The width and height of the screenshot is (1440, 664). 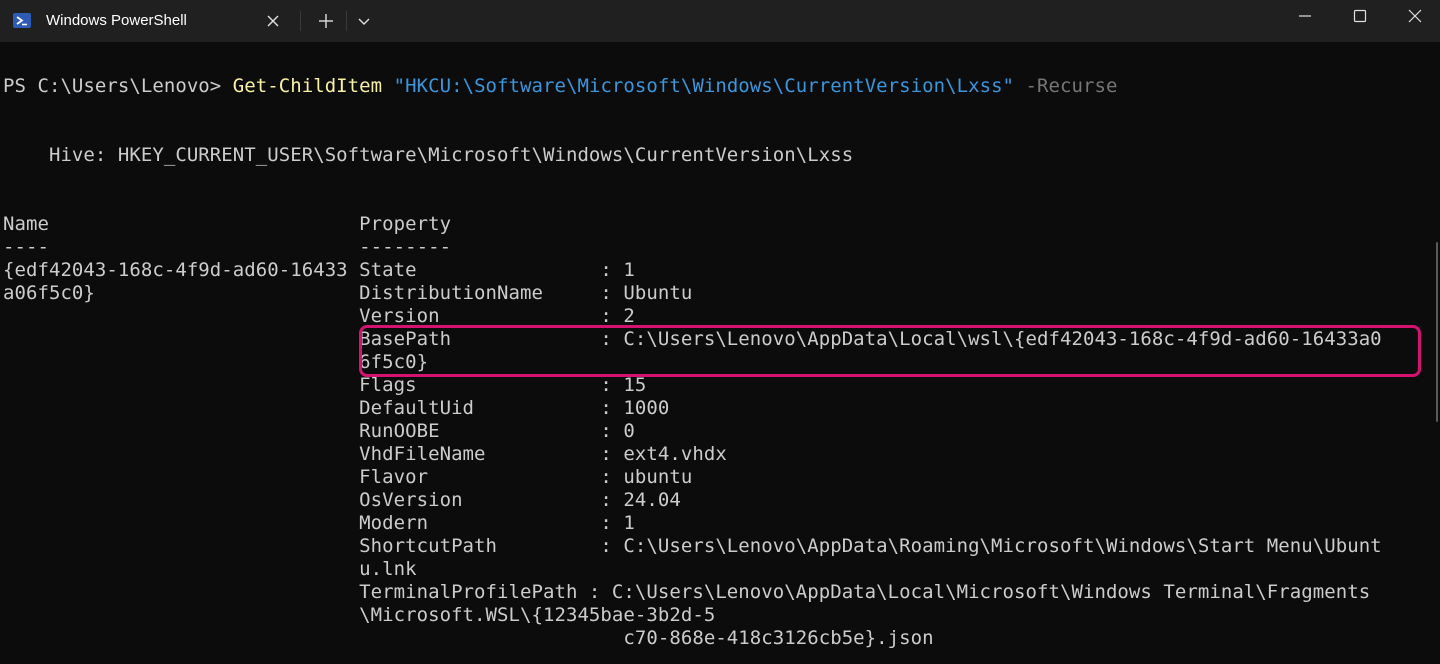 I want to click on minimize-button, so click(x=1305, y=16).